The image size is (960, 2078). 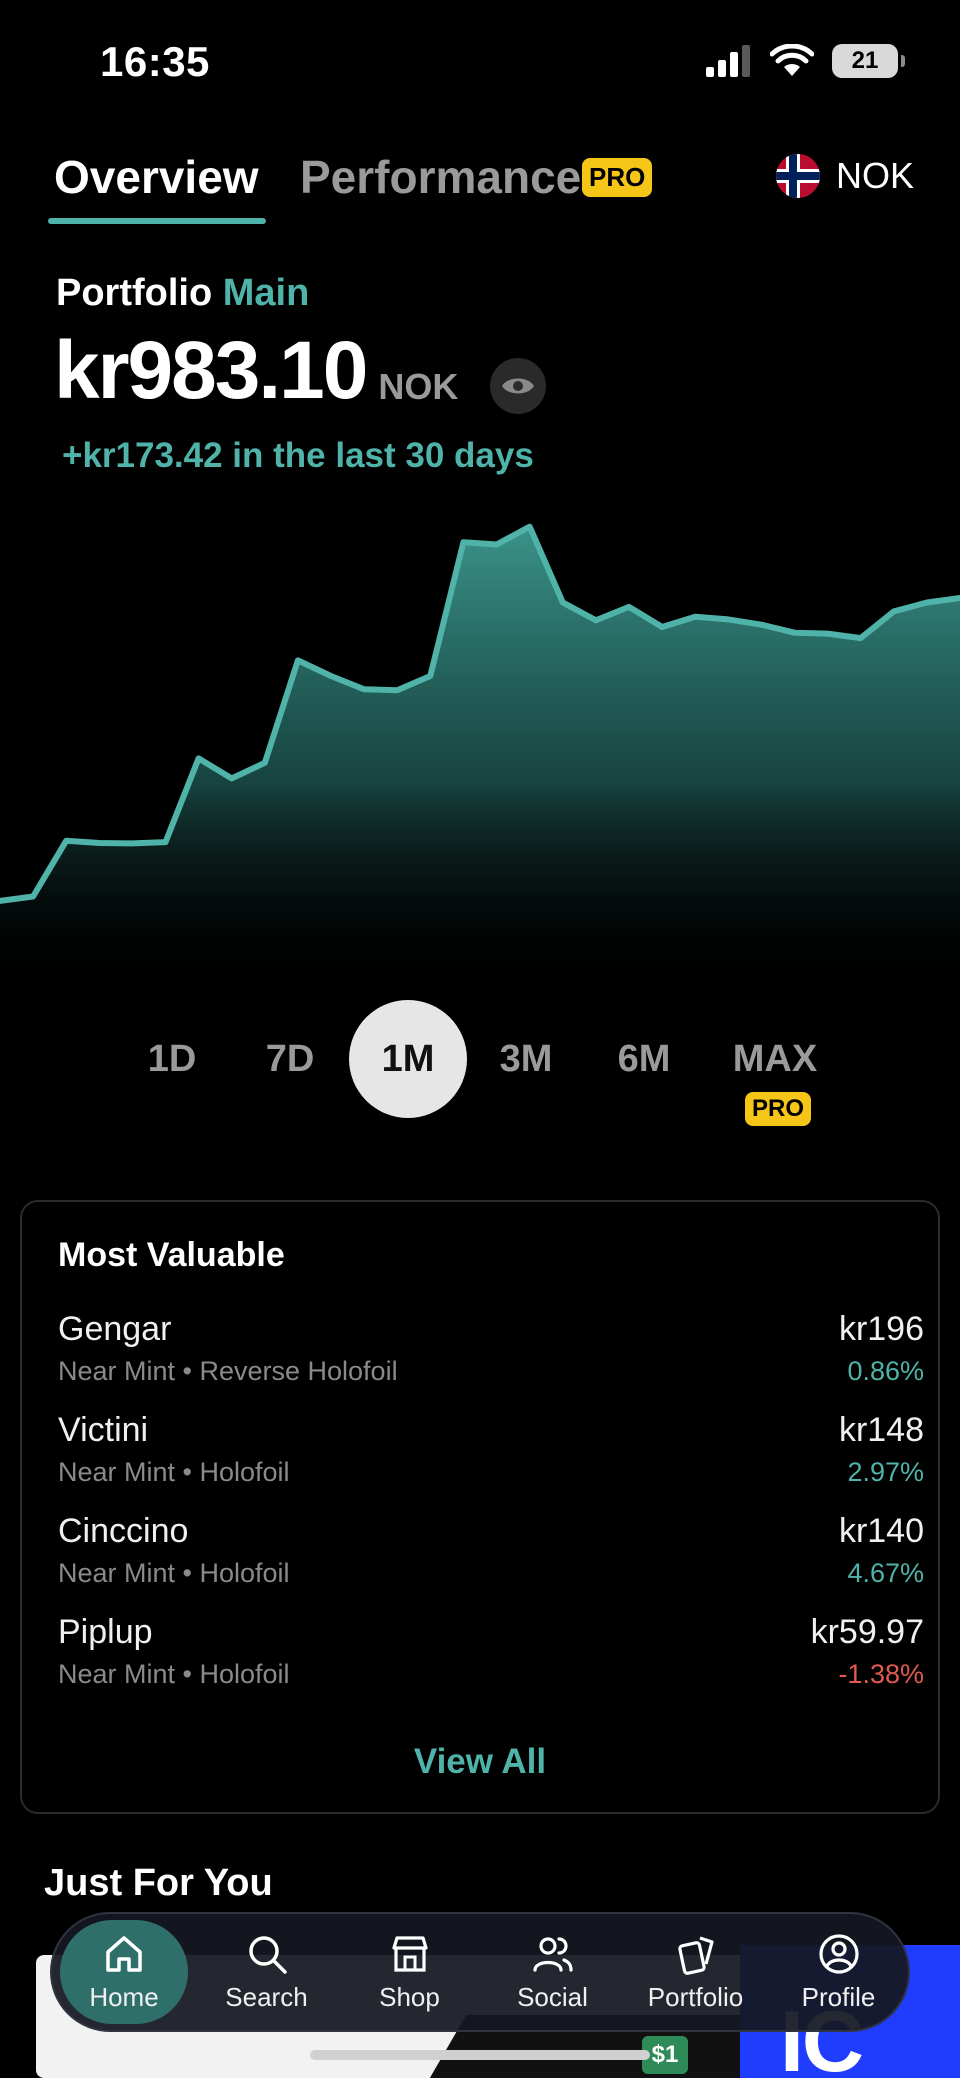 What do you see at coordinates (881, 1531) in the screenshot?
I see `card-price: kr140` at bounding box center [881, 1531].